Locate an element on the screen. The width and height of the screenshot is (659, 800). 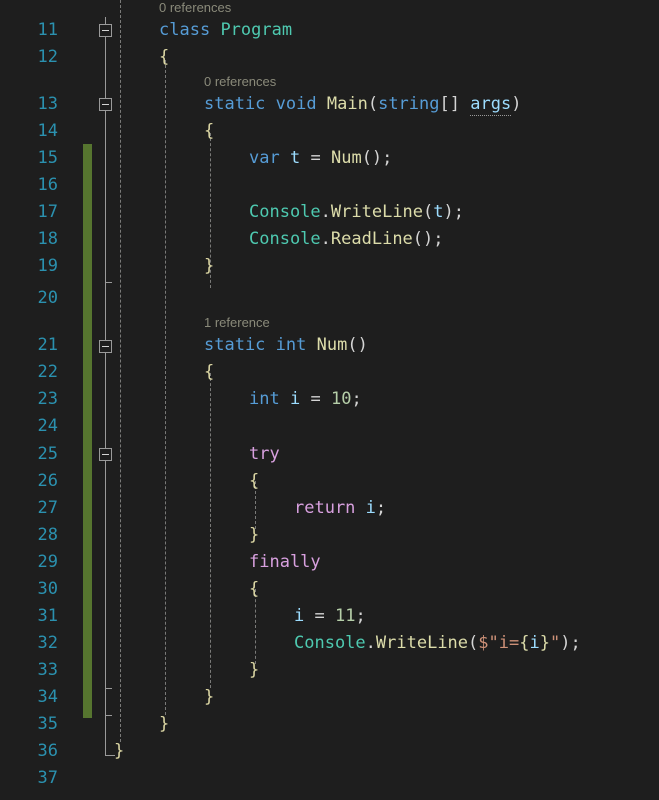
line-number: 34 is located at coordinates (47, 697).